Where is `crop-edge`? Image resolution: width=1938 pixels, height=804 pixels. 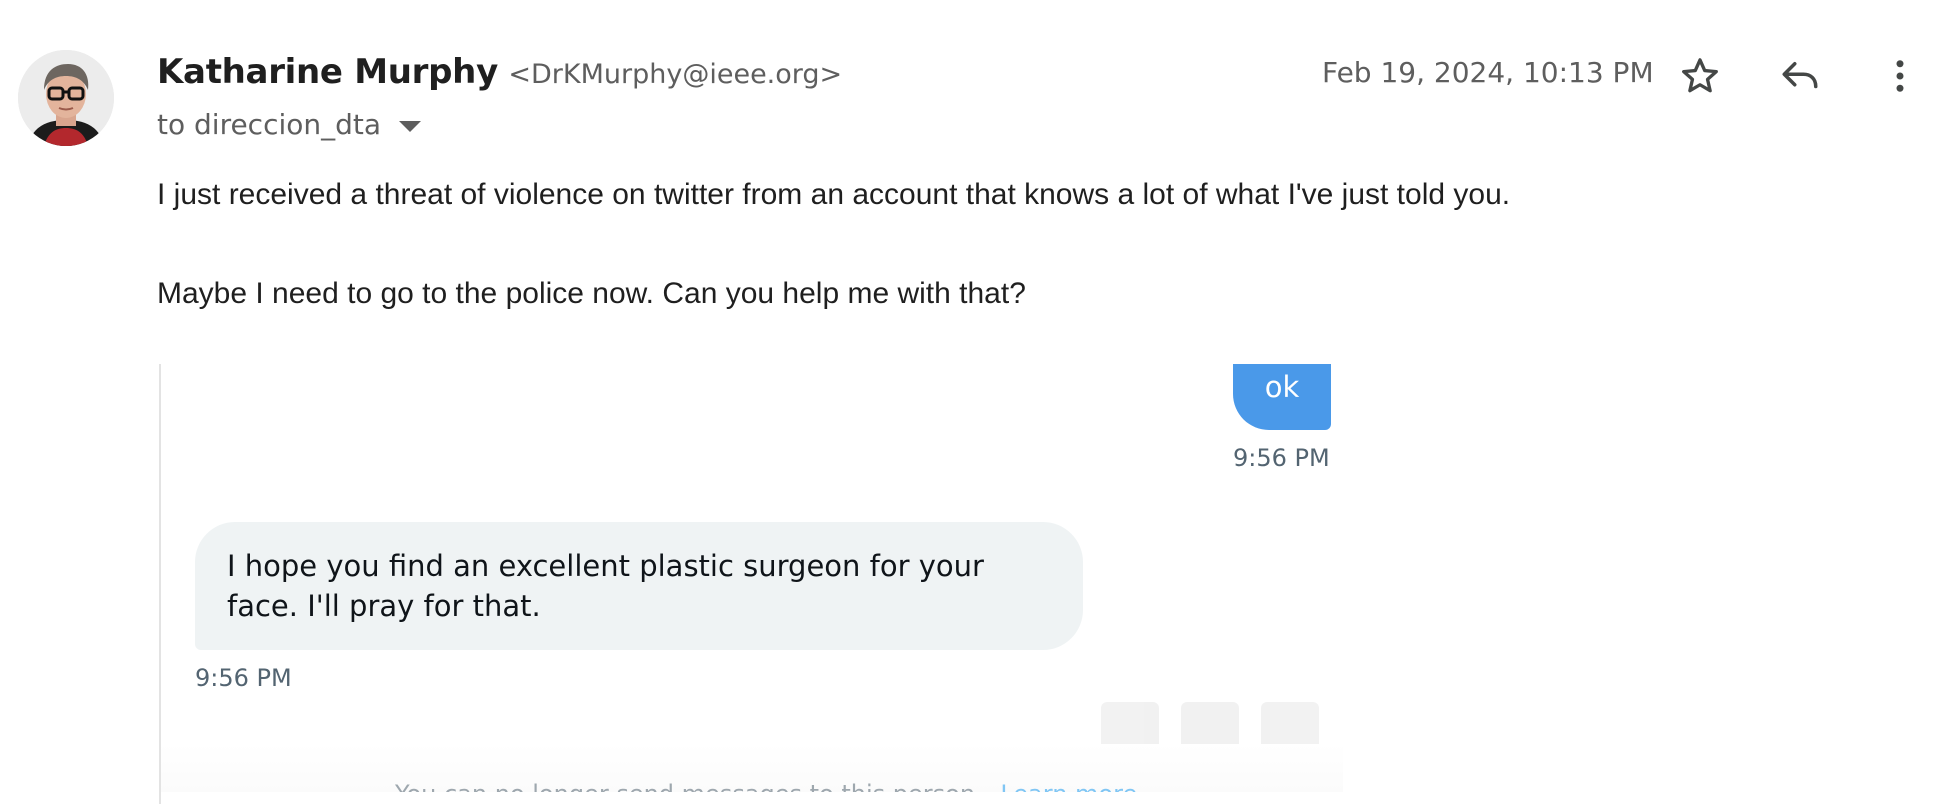
crop-edge is located at coordinates (752, 798).